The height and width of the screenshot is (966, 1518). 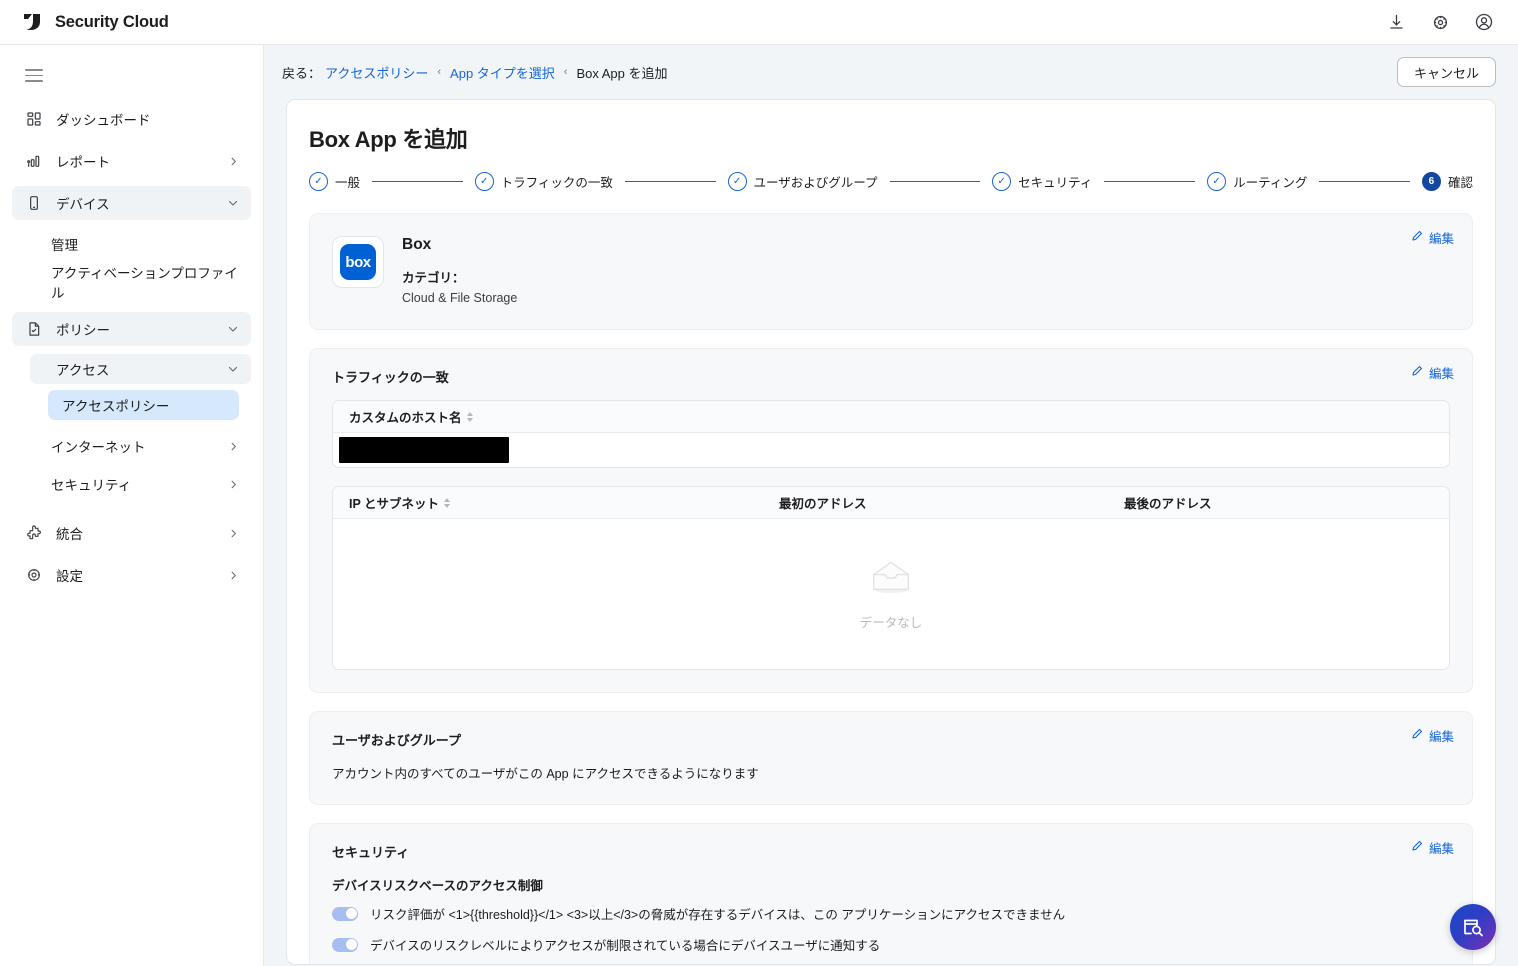 I want to click on empty-inbox-icon, so click(x=891, y=580).